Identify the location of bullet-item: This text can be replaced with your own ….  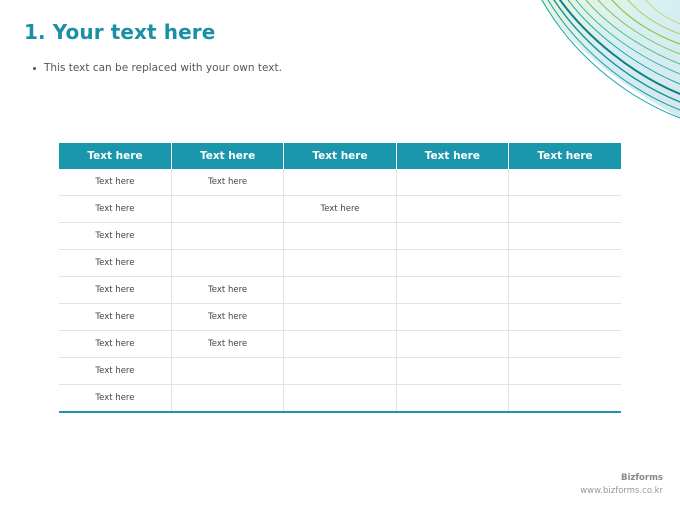
(157, 68).